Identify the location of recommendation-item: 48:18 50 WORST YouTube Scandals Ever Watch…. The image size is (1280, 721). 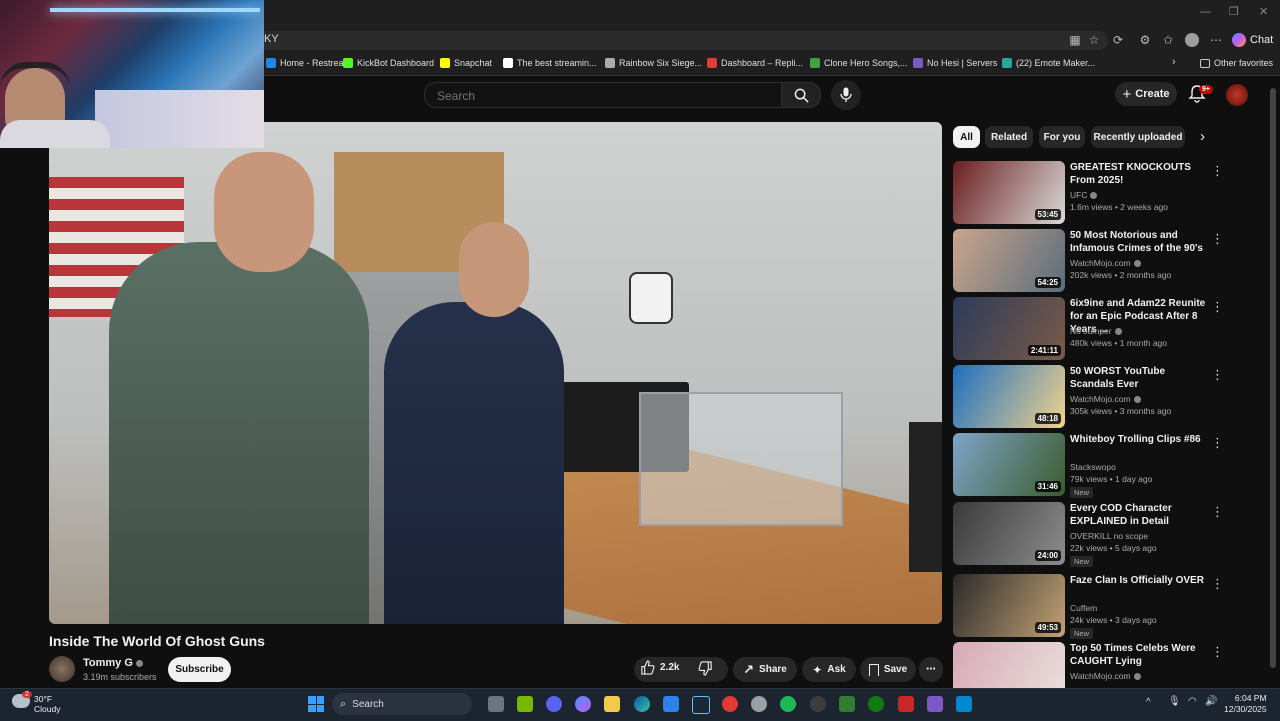
(1110, 397).